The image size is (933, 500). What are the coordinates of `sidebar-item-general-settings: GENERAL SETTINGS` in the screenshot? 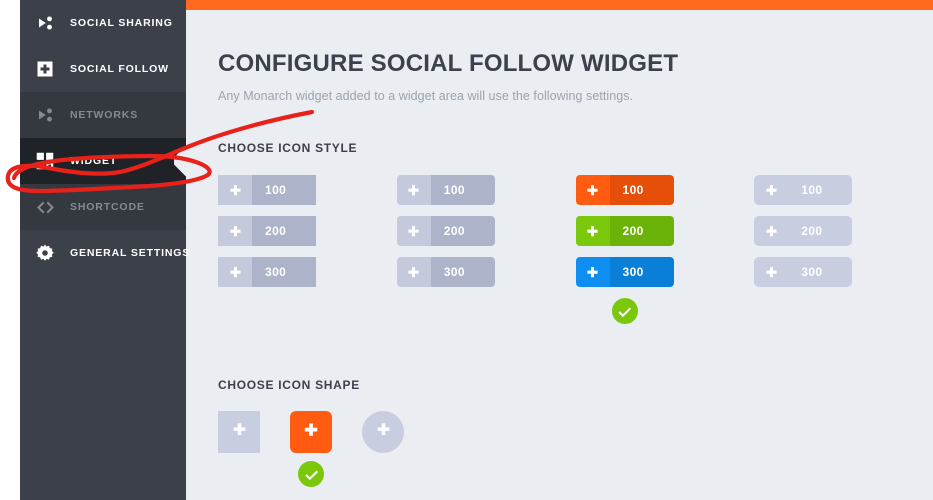 It's located at (104, 253).